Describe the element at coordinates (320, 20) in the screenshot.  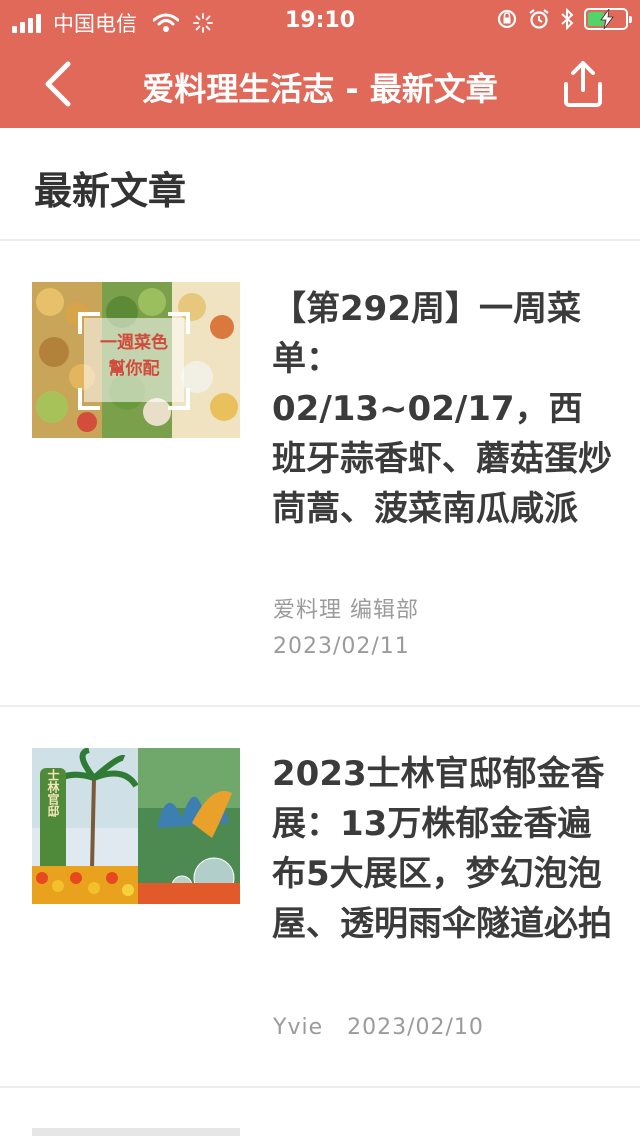
I see `status-bar: 中国电信 19:10` at that location.